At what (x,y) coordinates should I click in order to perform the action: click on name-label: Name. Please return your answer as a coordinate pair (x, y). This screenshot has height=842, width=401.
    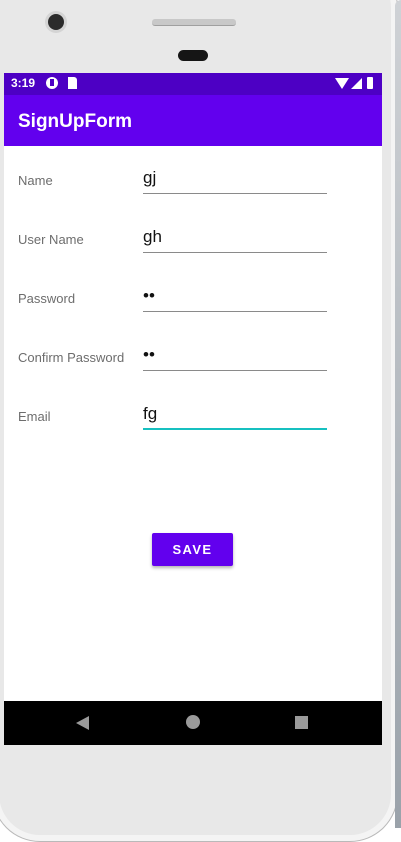
    Looking at the image, I should click on (35, 180).